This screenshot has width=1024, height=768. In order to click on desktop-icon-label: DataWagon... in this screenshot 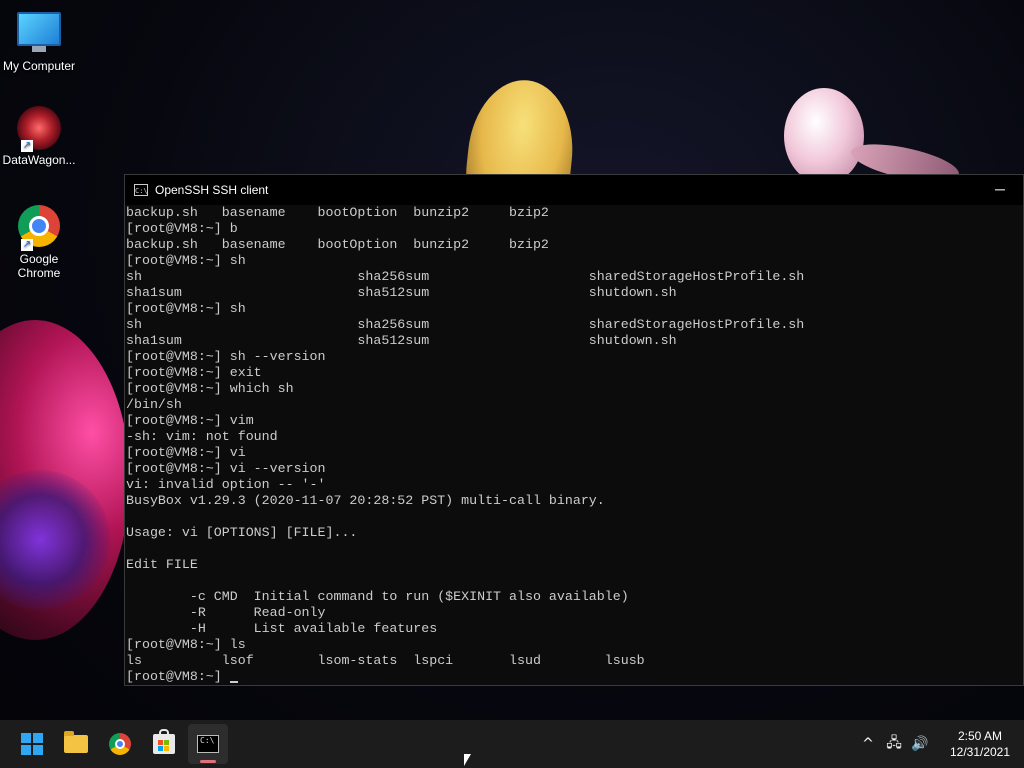, I will do `click(39, 160)`.